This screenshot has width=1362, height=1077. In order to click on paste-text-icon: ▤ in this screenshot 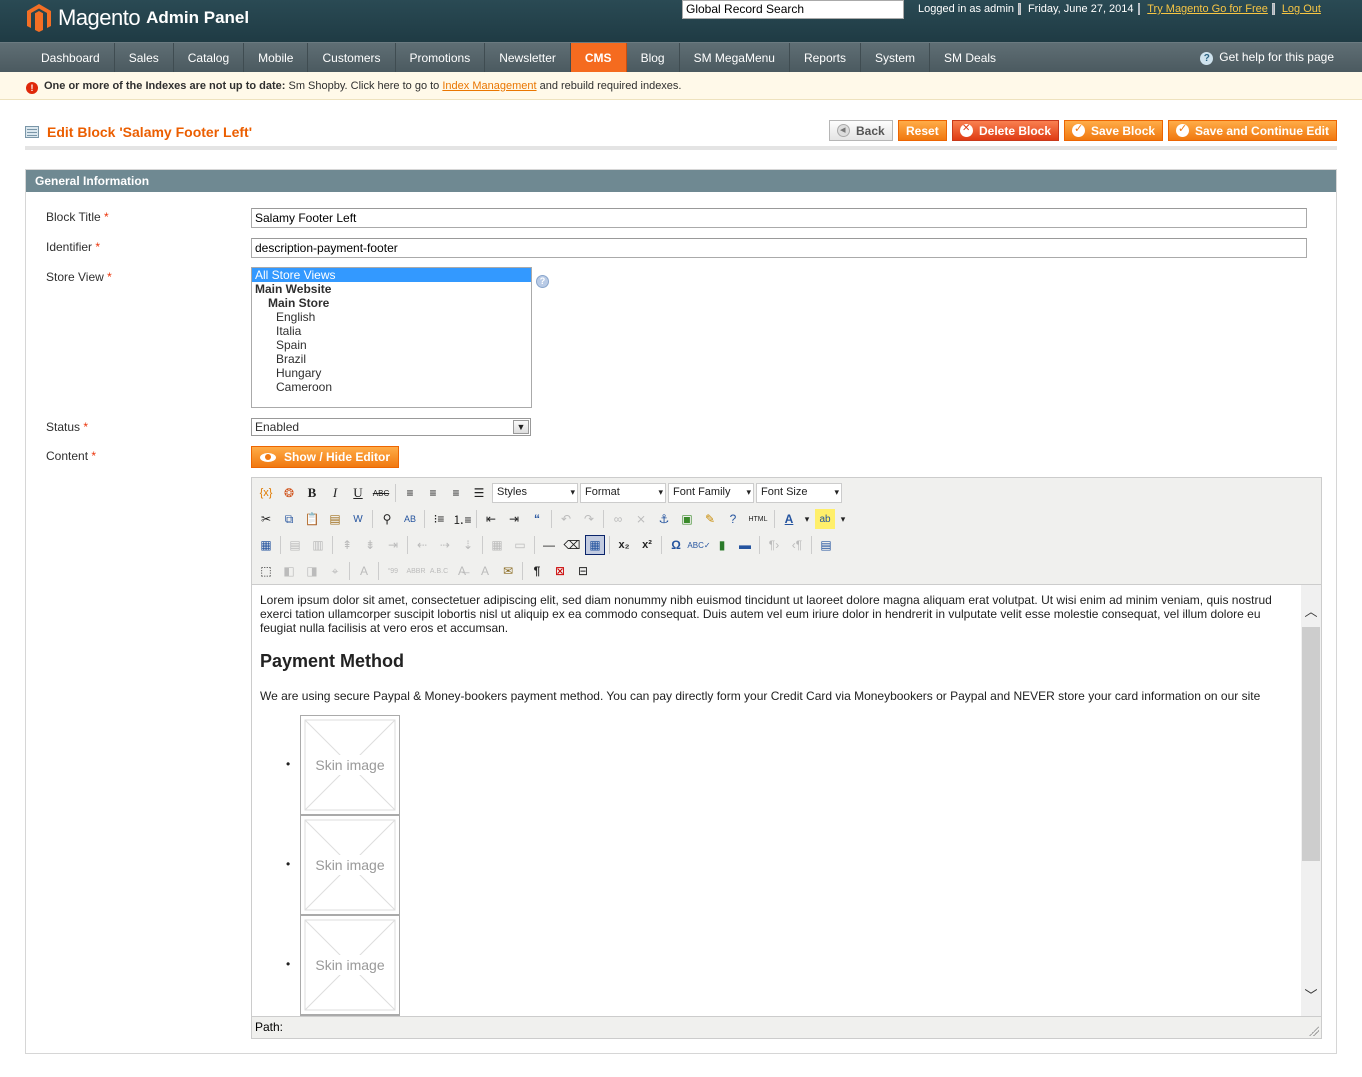, I will do `click(335, 519)`.